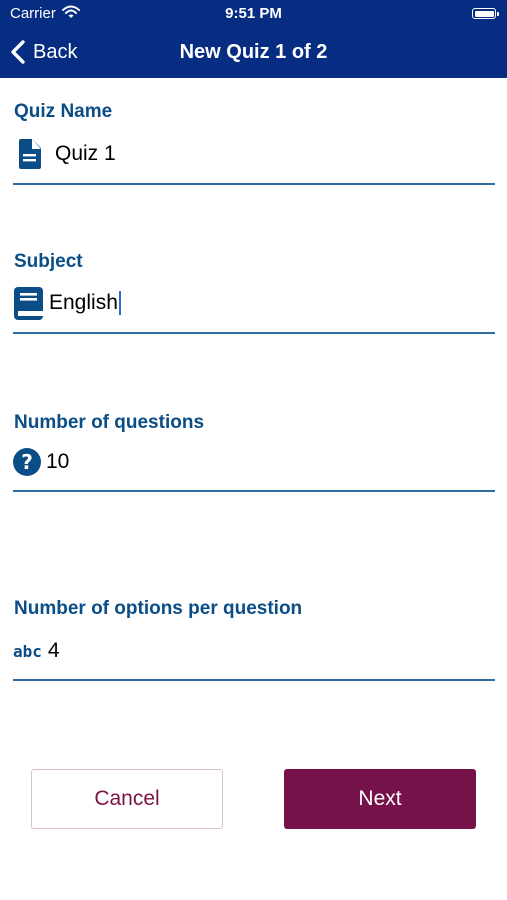 Image resolution: width=507 pixels, height=900 pixels. What do you see at coordinates (48, 261) in the screenshot?
I see `subject-label: Subject` at bounding box center [48, 261].